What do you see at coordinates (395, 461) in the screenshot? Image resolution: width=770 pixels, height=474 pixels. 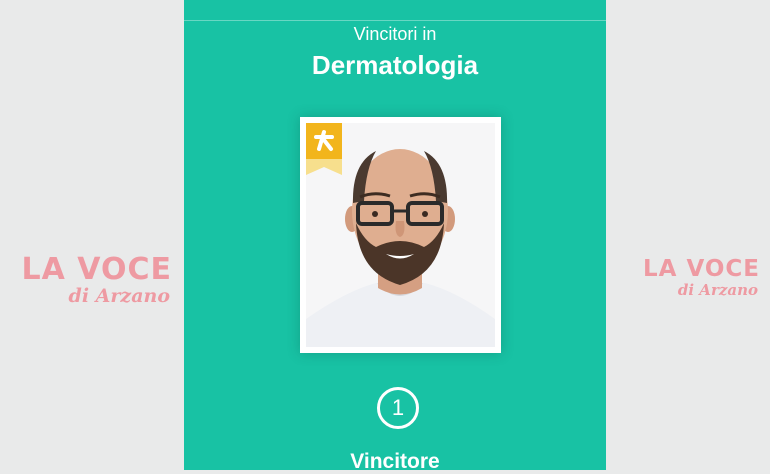 I see `rank-label: Vincitore` at bounding box center [395, 461].